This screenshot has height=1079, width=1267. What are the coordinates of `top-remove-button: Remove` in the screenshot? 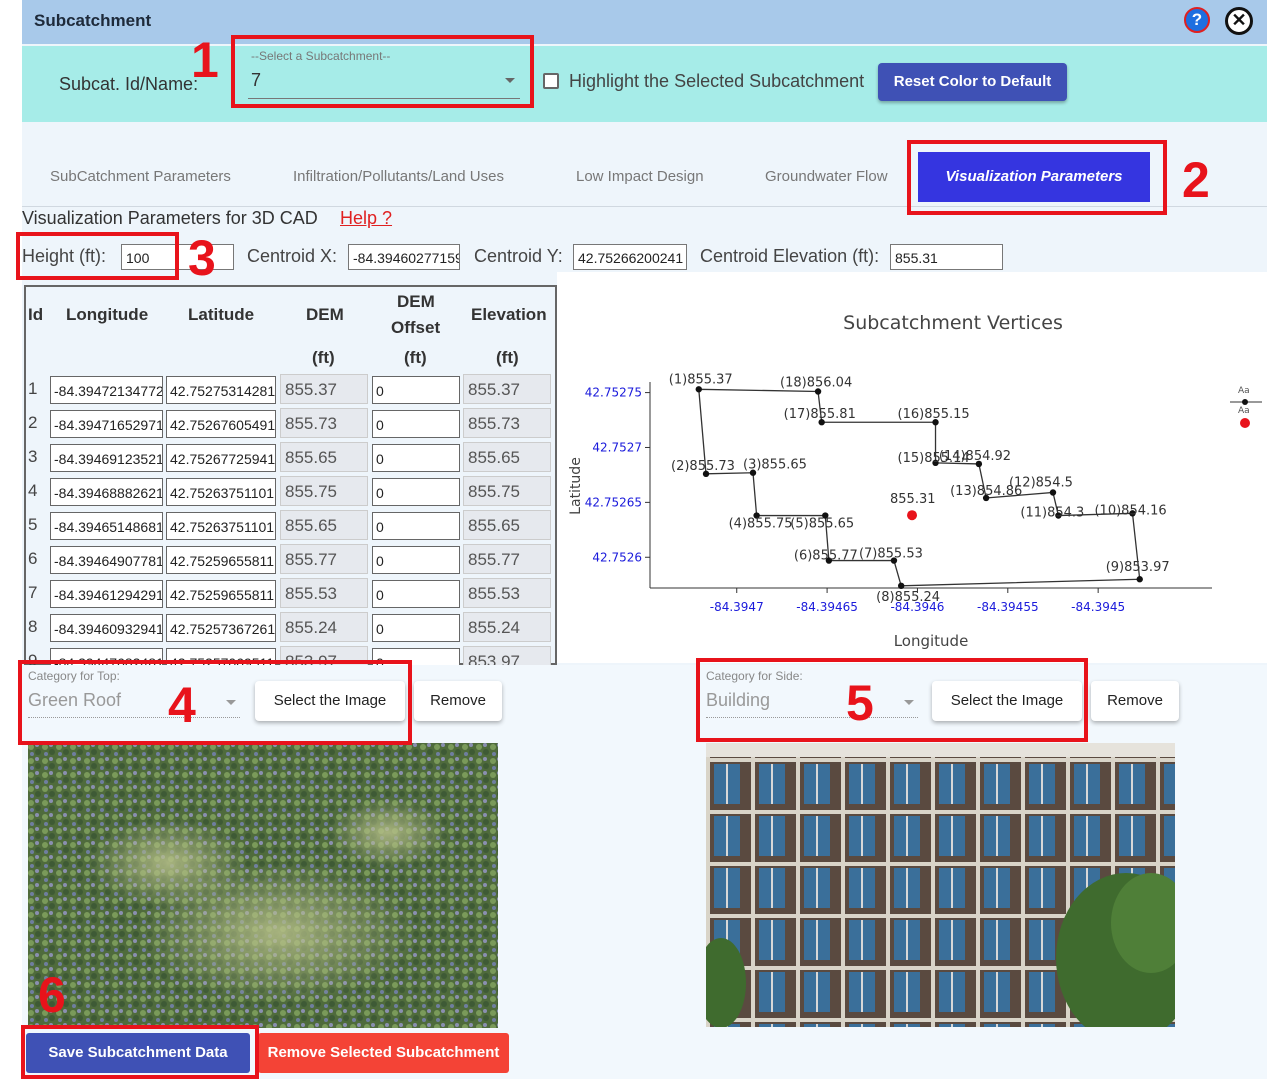 It's located at (458, 701).